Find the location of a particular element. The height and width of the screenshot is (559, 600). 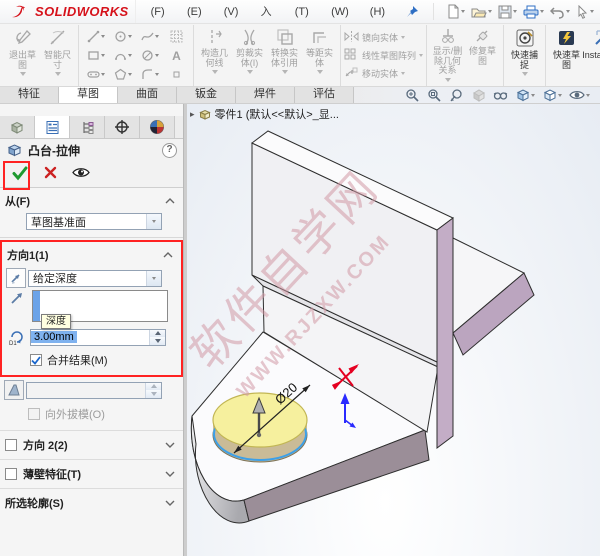

tab-weldments: 焊件 is located at coordinates (265, 95).